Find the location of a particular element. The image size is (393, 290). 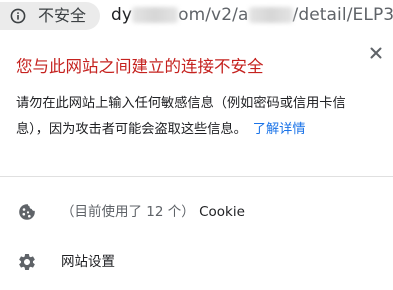

url-path-2: a is located at coordinates (243, 15).